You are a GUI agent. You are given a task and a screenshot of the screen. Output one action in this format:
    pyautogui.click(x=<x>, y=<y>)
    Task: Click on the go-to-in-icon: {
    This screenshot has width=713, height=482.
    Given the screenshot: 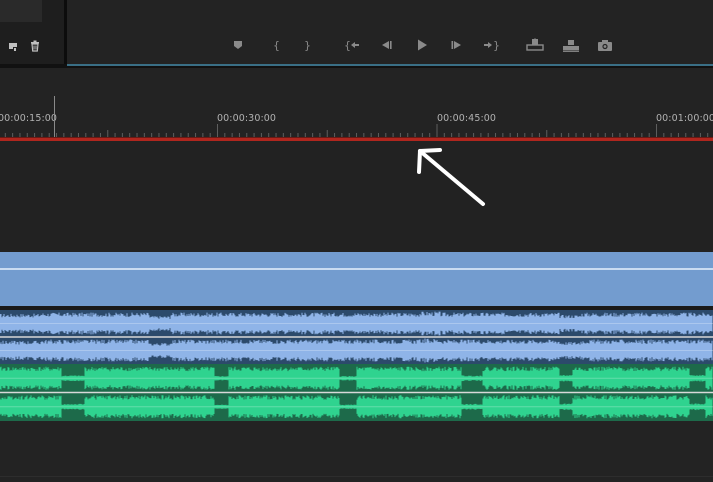 What is the action you would take?
    pyautogui.click(x=351, y=45)
    